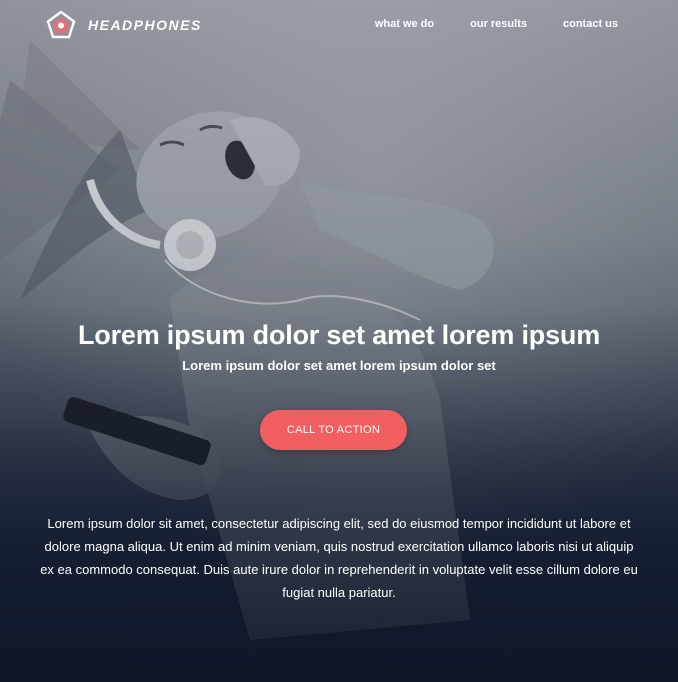 The height and width of the screenshot is (682, 678). I want to click on hero-headline: Lorem ipsum dolor set amet lorem ipsum, so click(338, 335).